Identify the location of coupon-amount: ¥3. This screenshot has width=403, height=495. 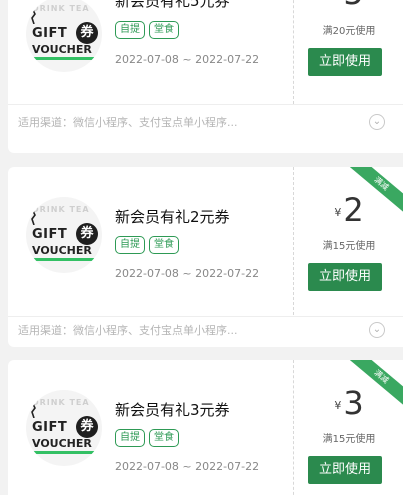
(349, 403).